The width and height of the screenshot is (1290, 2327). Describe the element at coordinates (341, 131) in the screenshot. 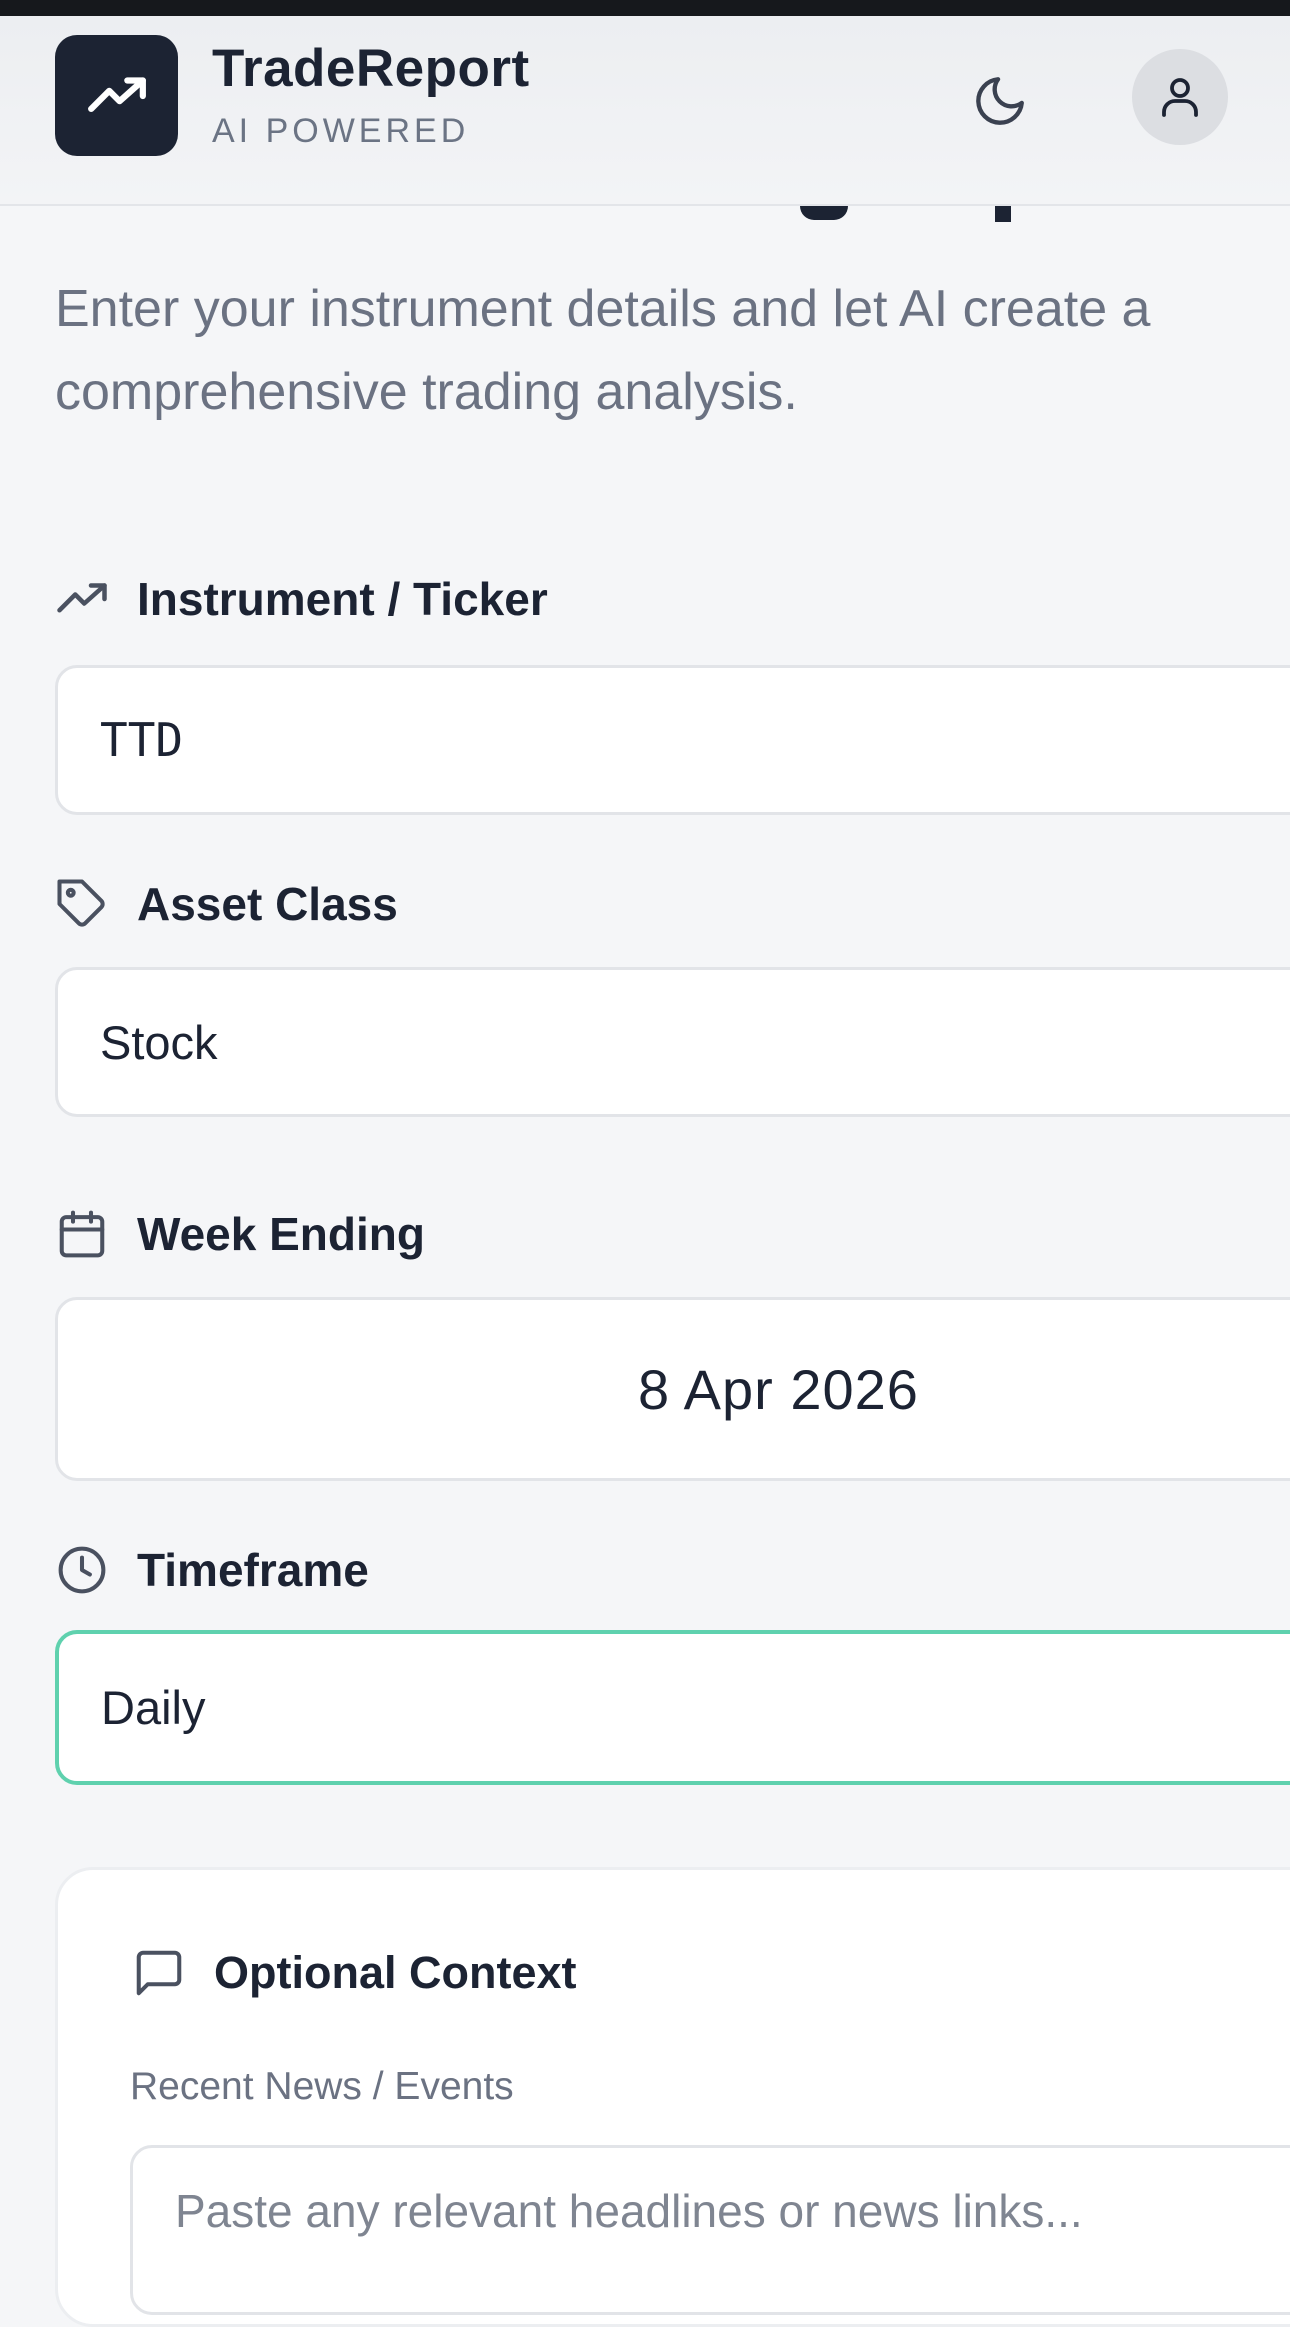

I see `brand-tagline: AI POWERED` at that location.